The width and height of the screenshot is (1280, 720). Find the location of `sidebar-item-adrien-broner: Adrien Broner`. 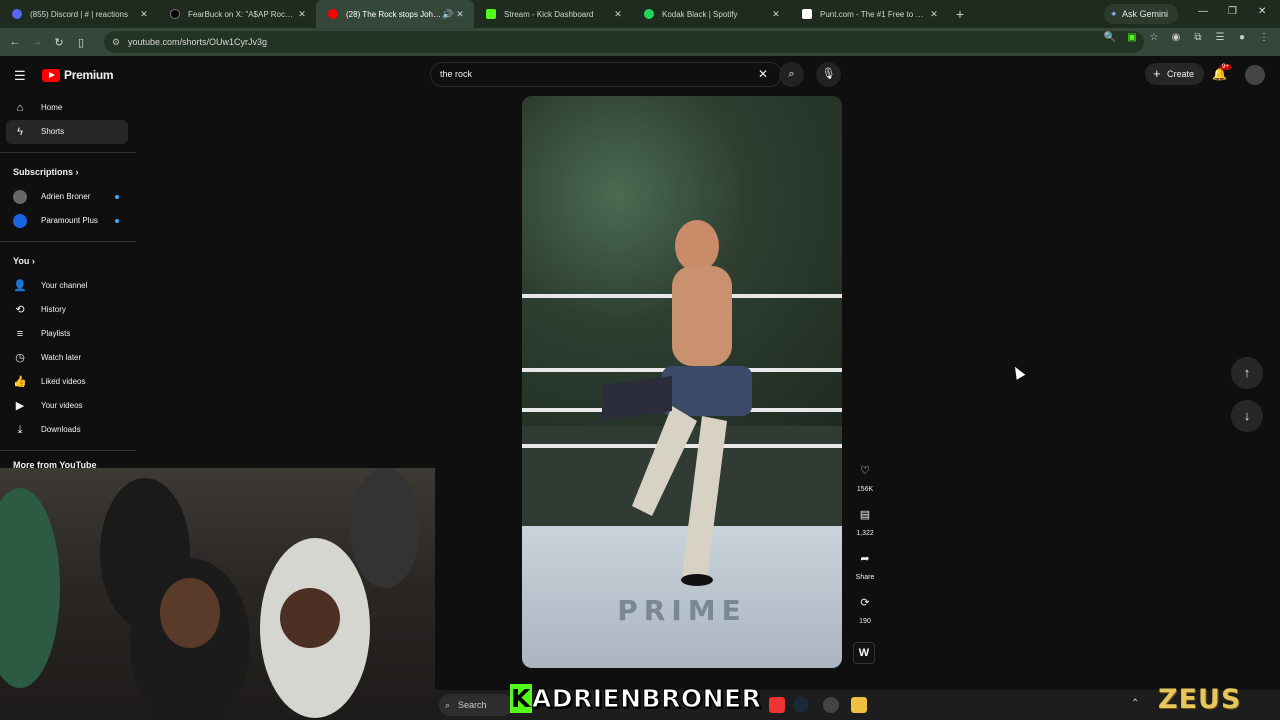

sidebar-item-adrien-broner: Adrien Broner is located at coordinates (68, 197).